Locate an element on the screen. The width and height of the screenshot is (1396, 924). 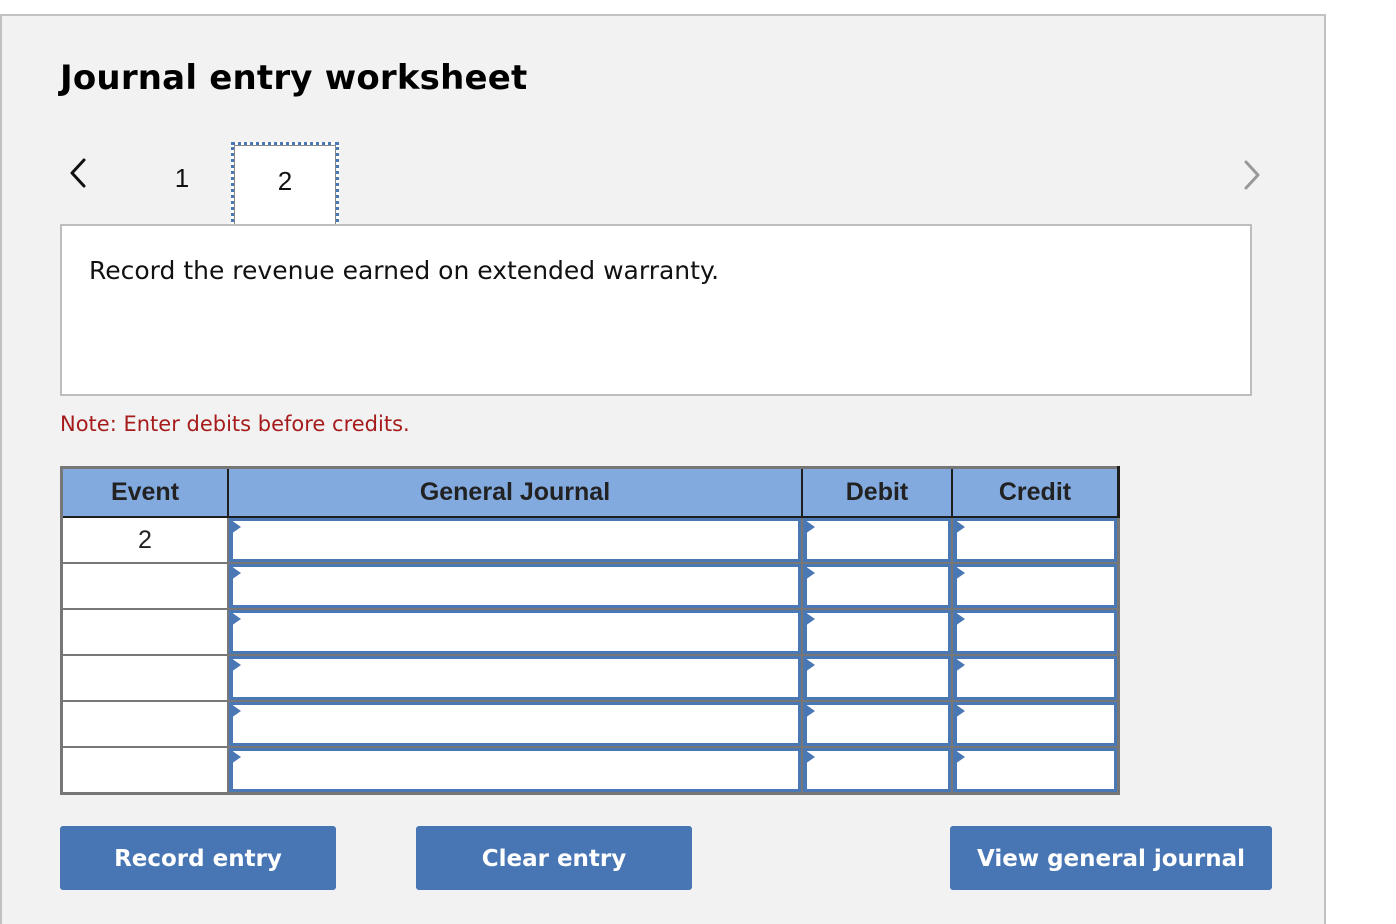
column-header-event: Event is located at coordinates (145, 492).